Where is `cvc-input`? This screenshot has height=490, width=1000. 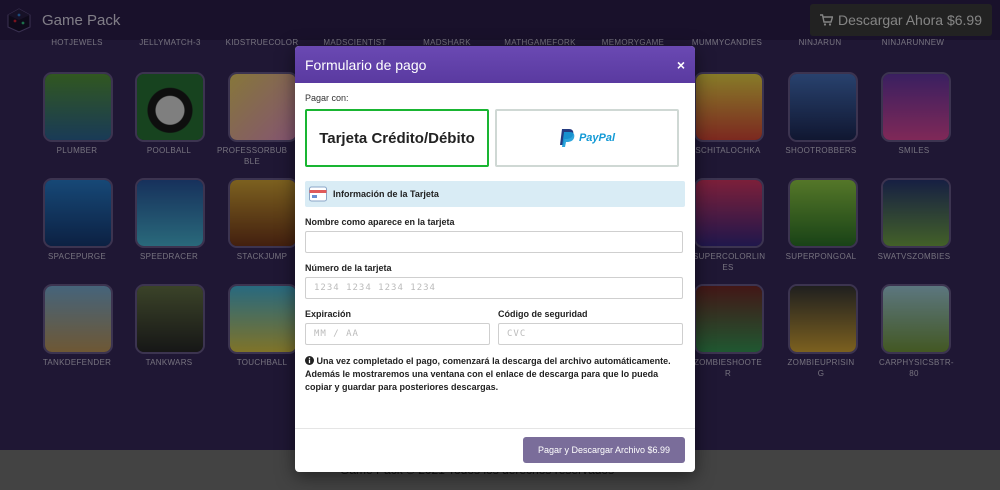
cvc-input is located at coordinates (590, 334).